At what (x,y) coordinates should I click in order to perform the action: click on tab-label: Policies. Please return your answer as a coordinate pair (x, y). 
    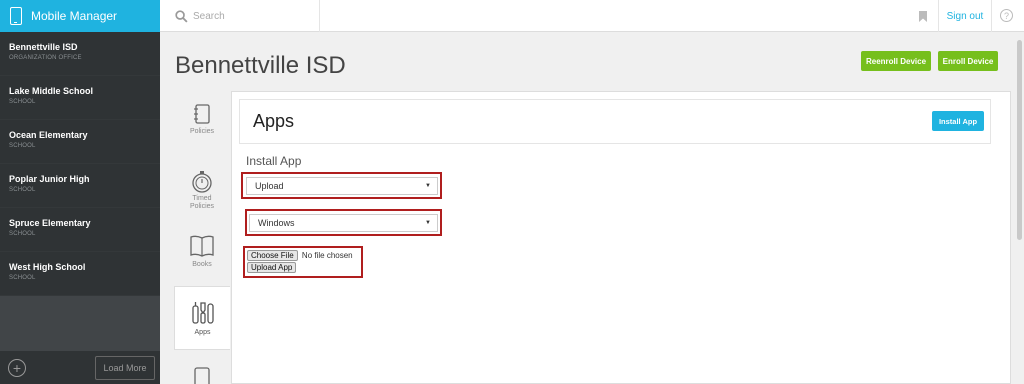
    Looking at the image, I should click on (202, 131).